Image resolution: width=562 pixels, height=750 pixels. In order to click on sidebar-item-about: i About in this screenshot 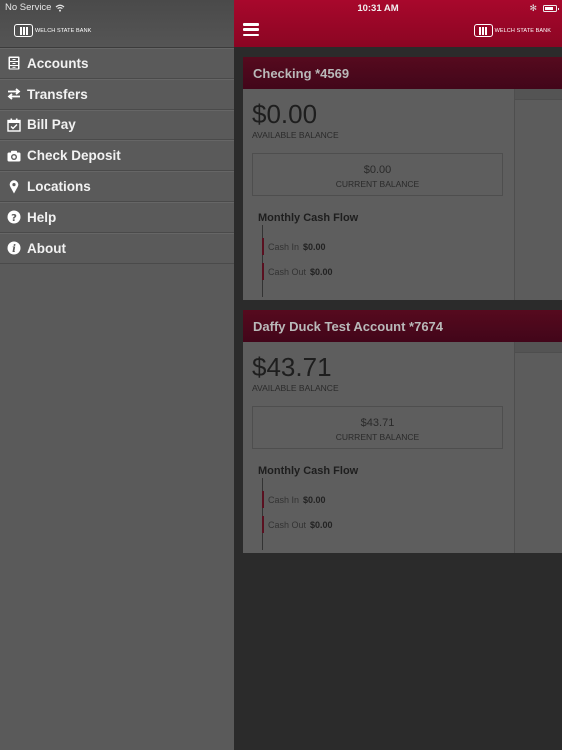, I will do `click(117, 248)`.